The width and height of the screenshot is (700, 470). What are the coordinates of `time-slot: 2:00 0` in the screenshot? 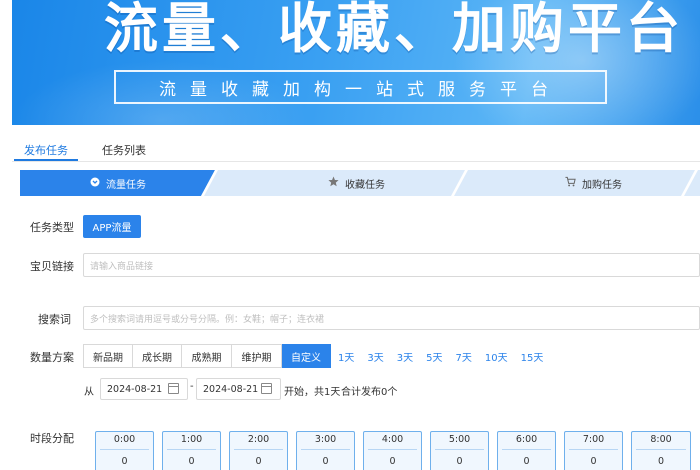 It's located at (258, 450).